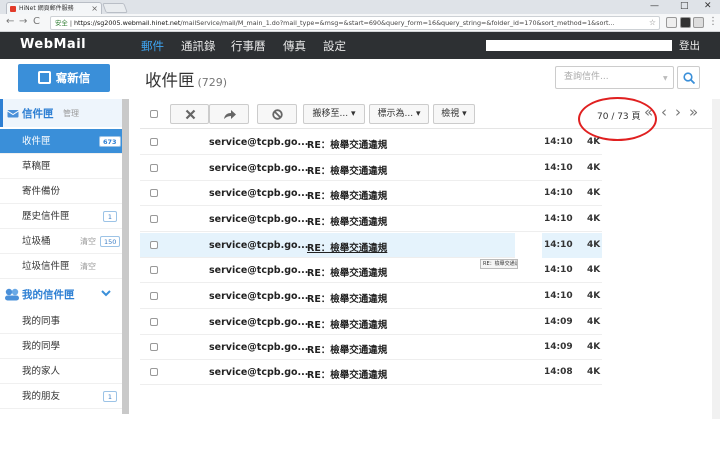 The height and width of the screenshot is (450, 720). Describe the element at coordinates (693, 112) in the screenshot. I see `last-page-icon: »` at that location.